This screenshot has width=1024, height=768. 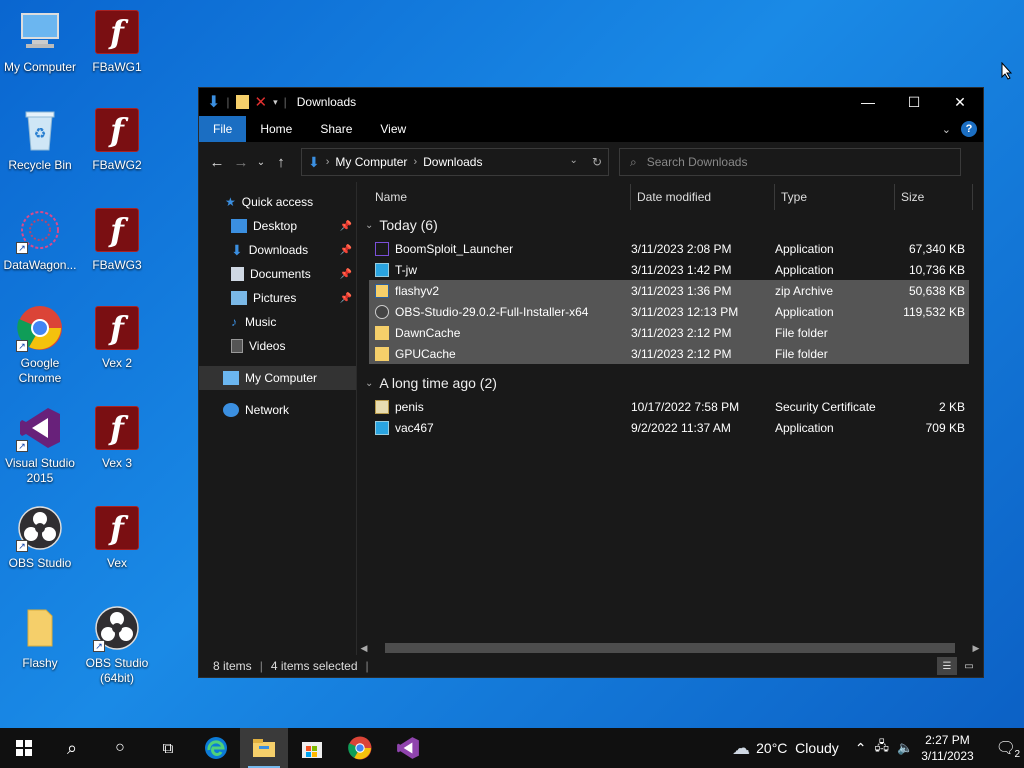 I want to click on desktop-icon-visual-studio: ↗ Visual Studio 2015, so click(x=40, y=449).